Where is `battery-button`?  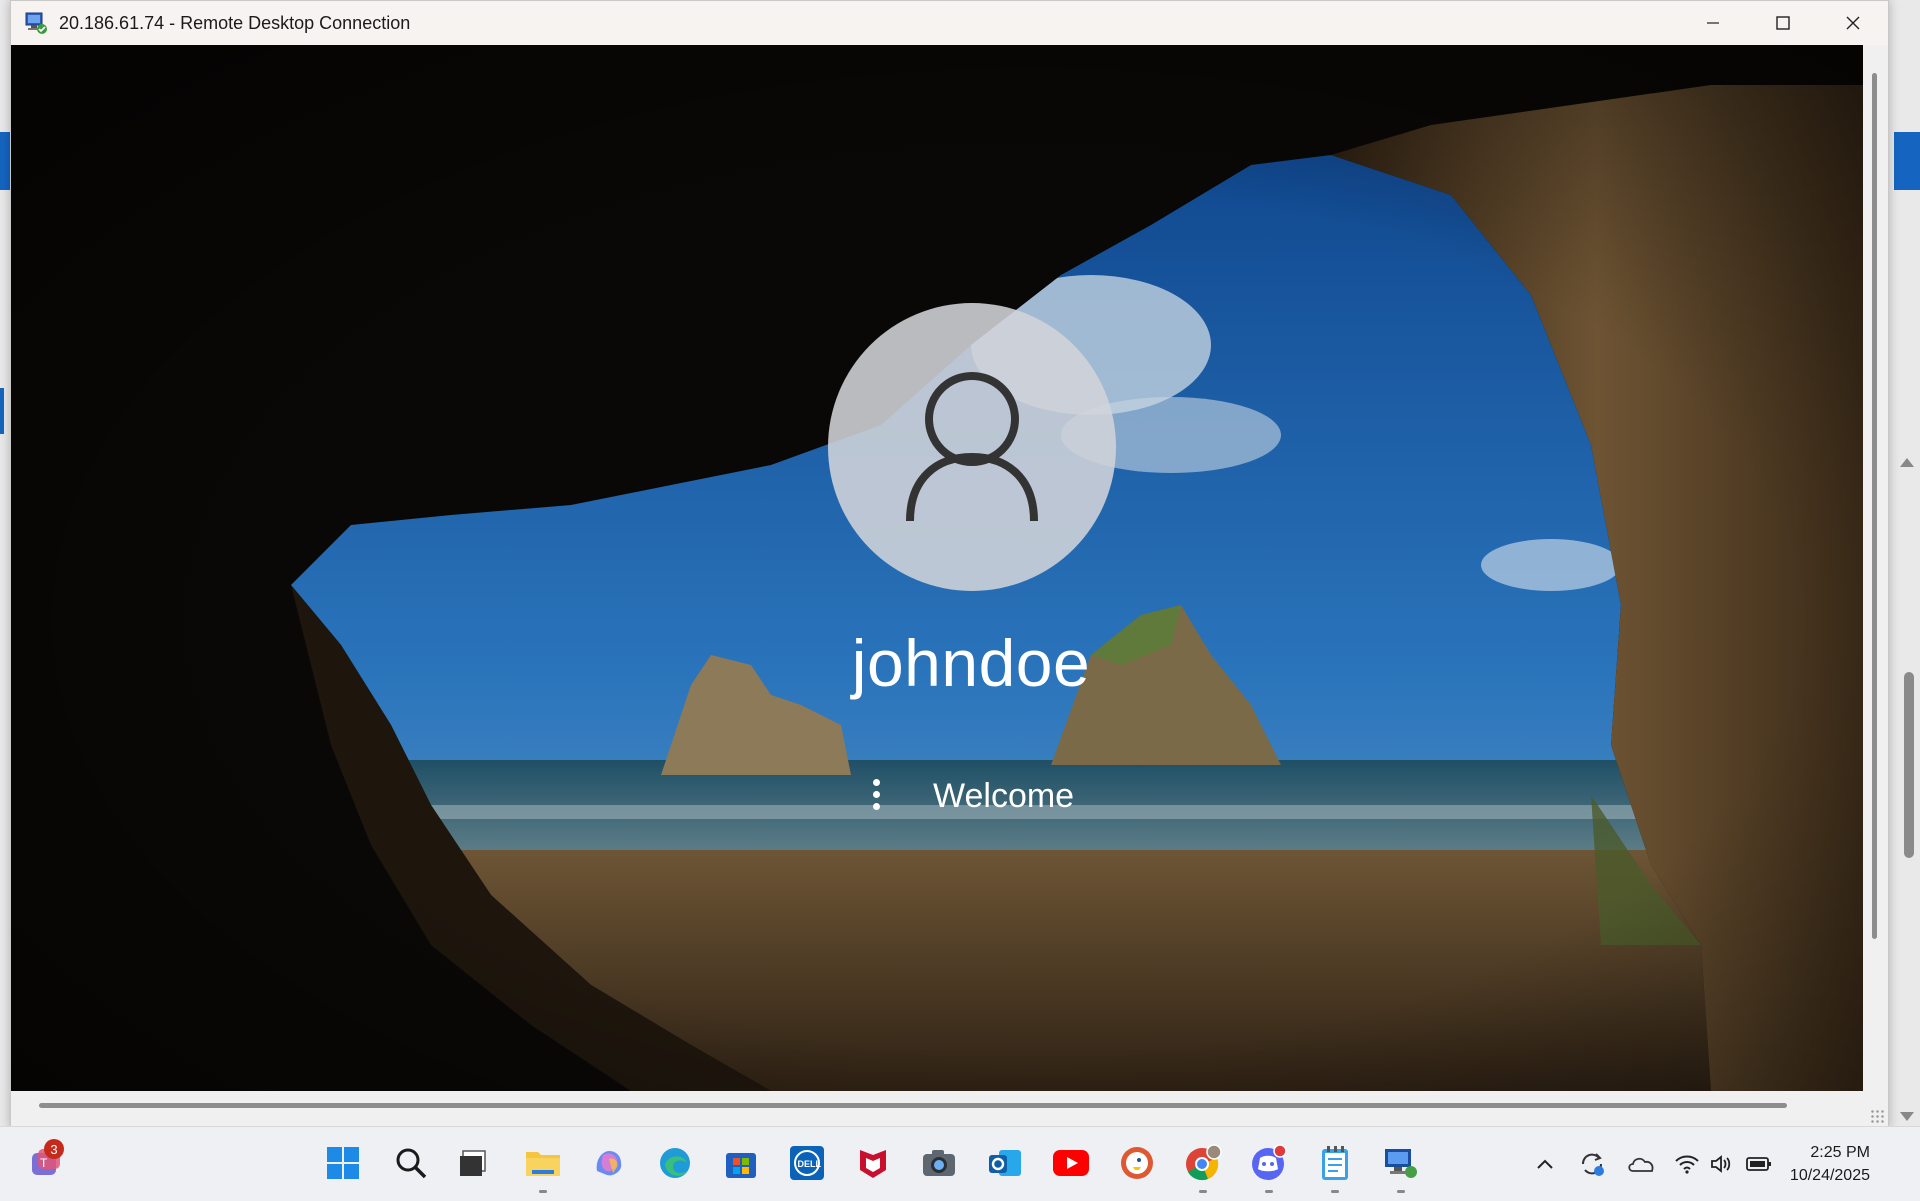
battery-button is located at coordinates (1759, 1164).